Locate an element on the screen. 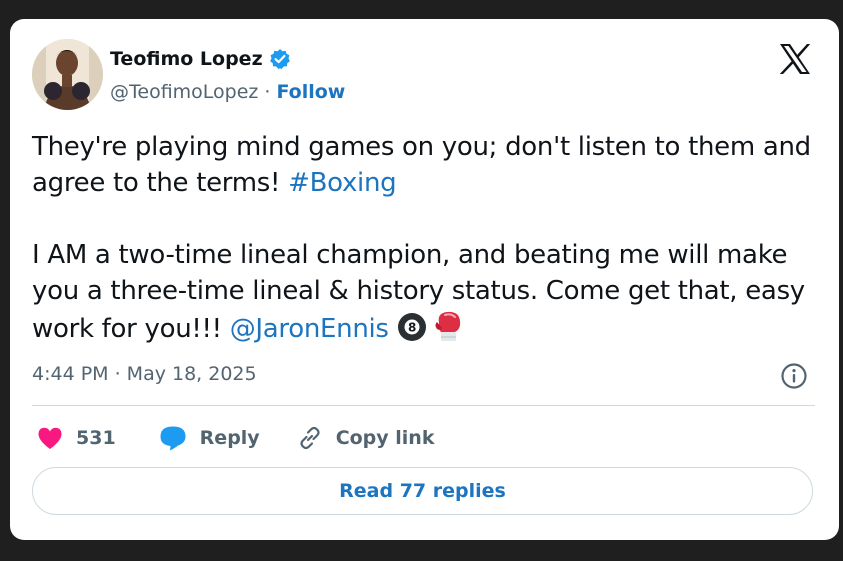  heart-icon is located at coordinates (50, 438).